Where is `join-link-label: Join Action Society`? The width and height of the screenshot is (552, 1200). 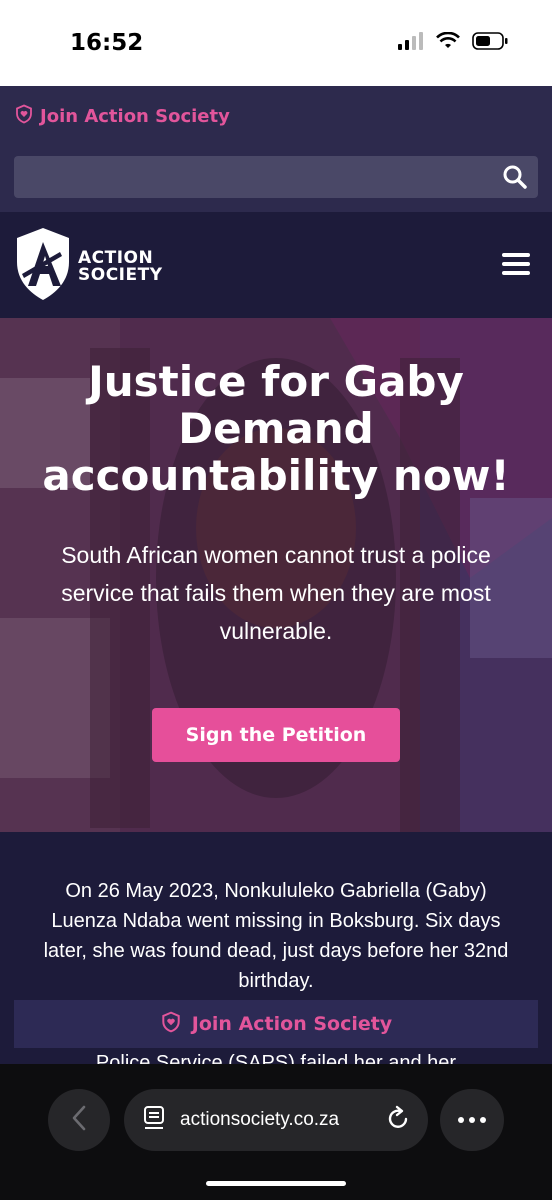 join-link-label: Join Action Society is located at coordinates (135, 116).